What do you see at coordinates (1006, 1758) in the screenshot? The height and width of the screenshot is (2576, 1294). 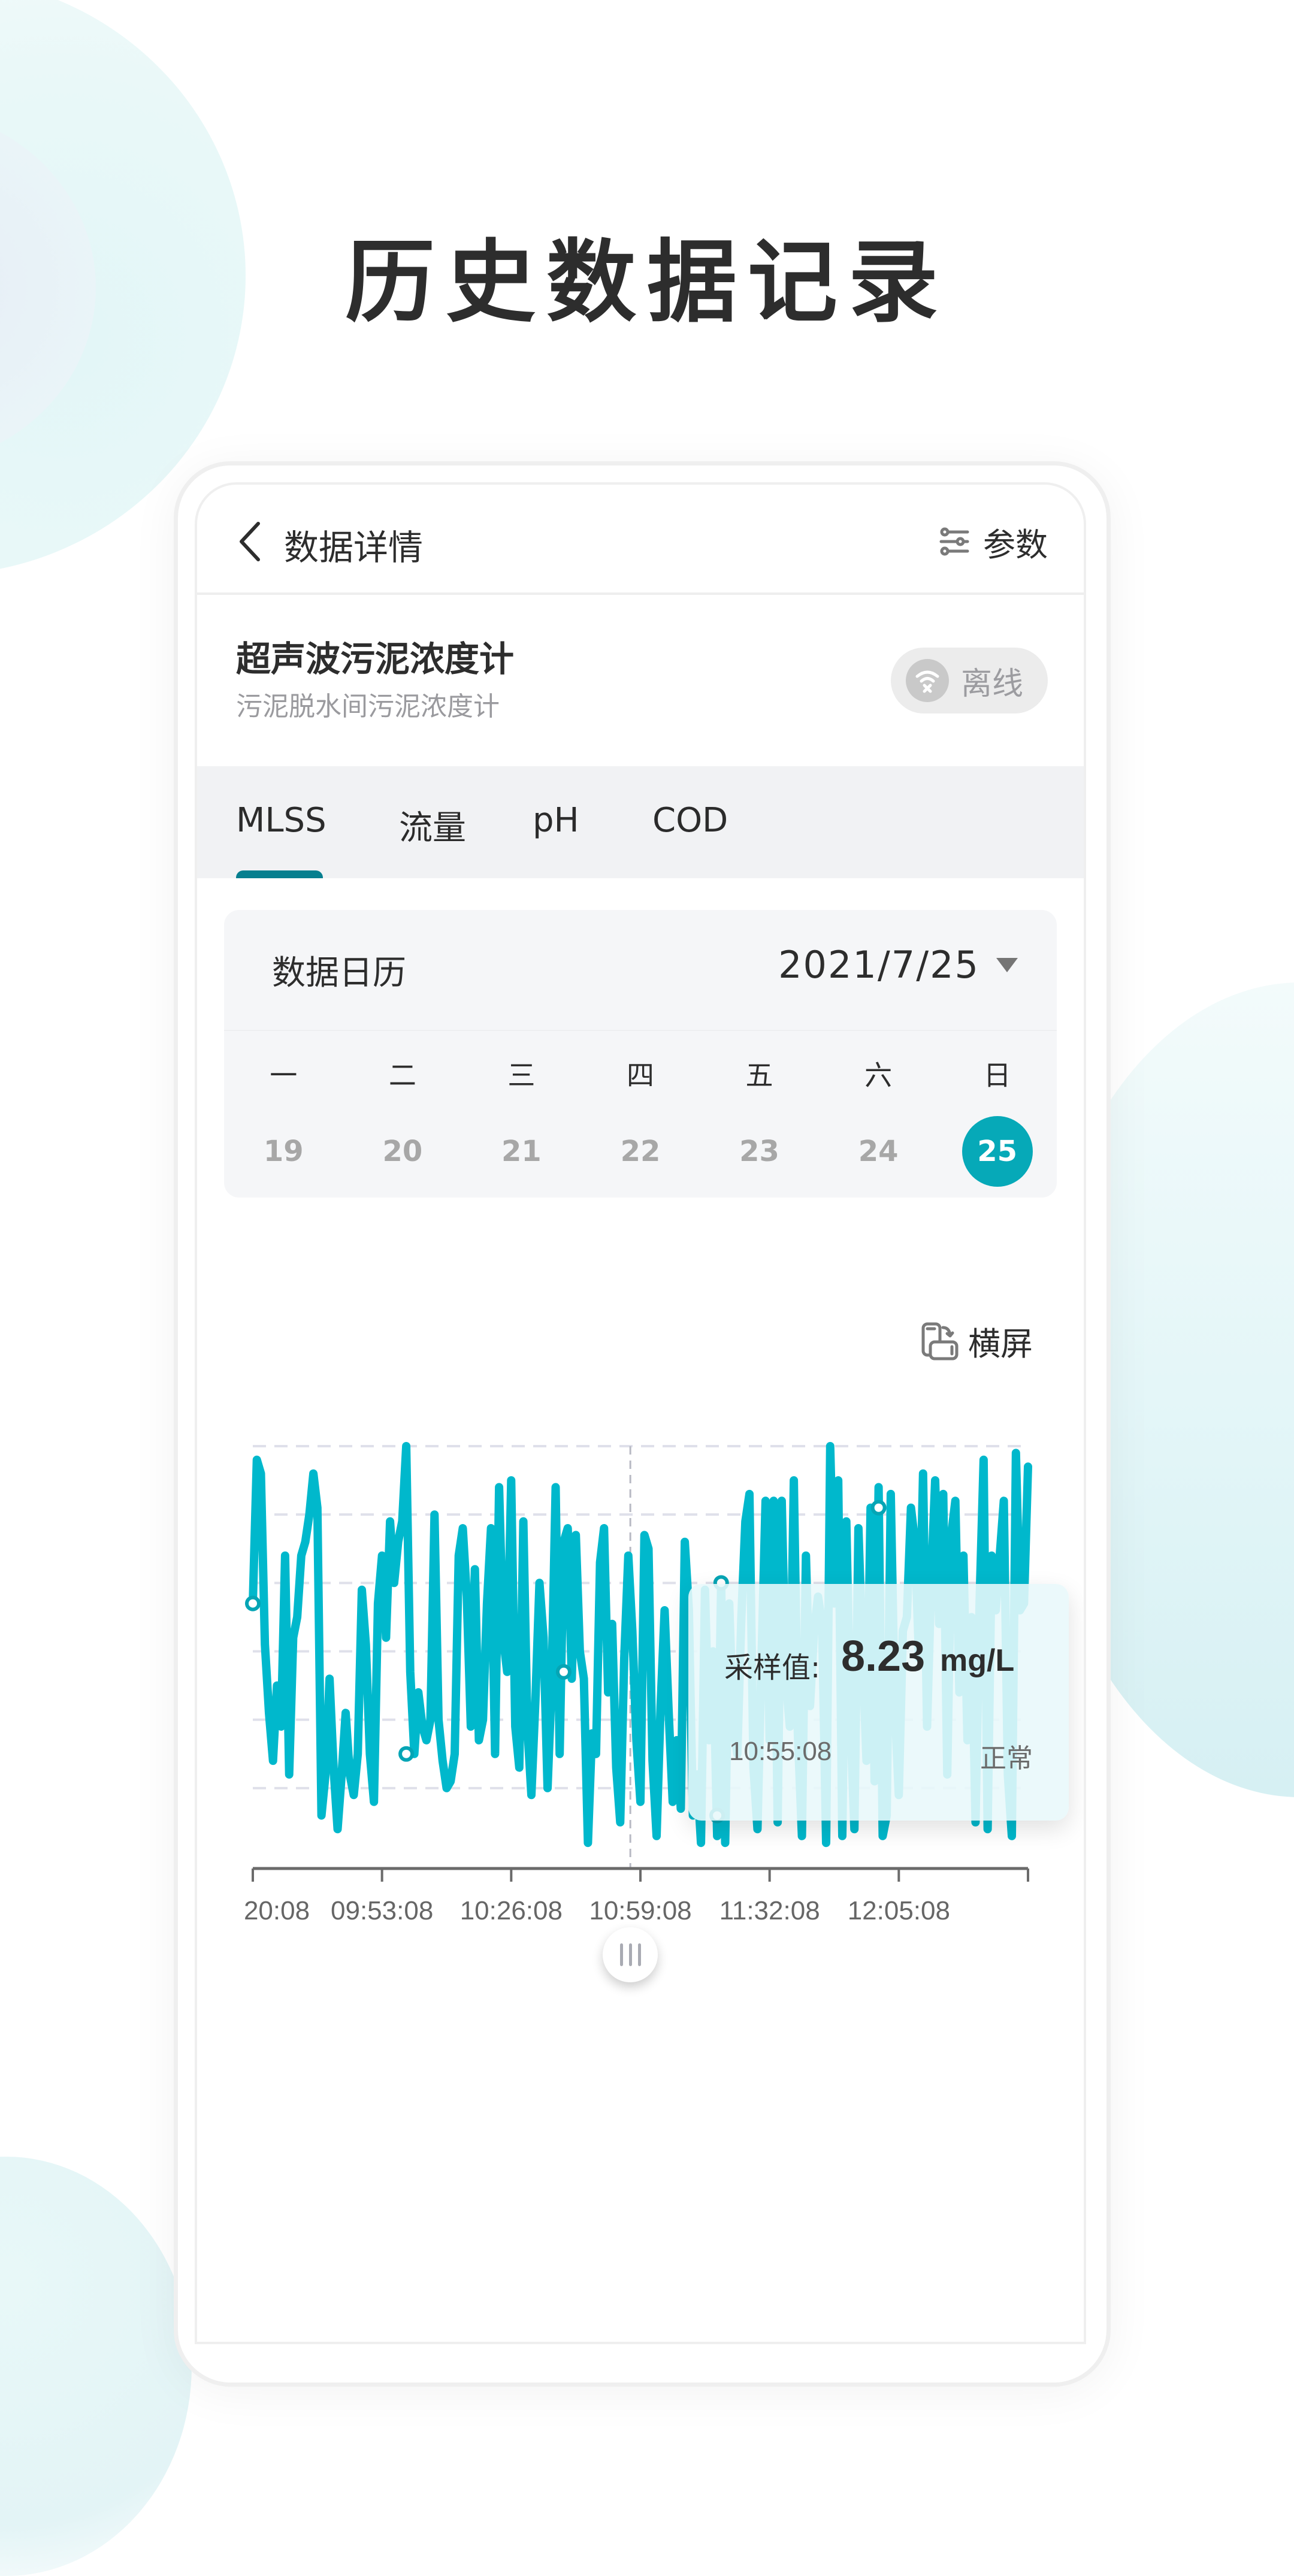 I see `tooltip-status: 正常` at bounding box center [1006, 1758].